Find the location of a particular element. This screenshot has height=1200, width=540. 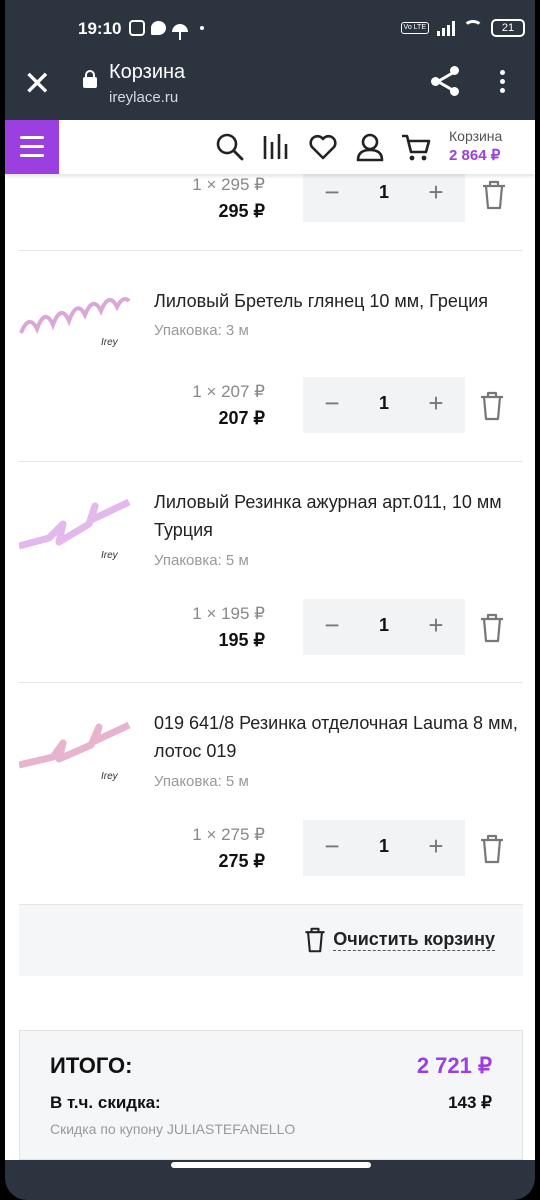

cart-label: Корзина is located at coordinates (475, 136).